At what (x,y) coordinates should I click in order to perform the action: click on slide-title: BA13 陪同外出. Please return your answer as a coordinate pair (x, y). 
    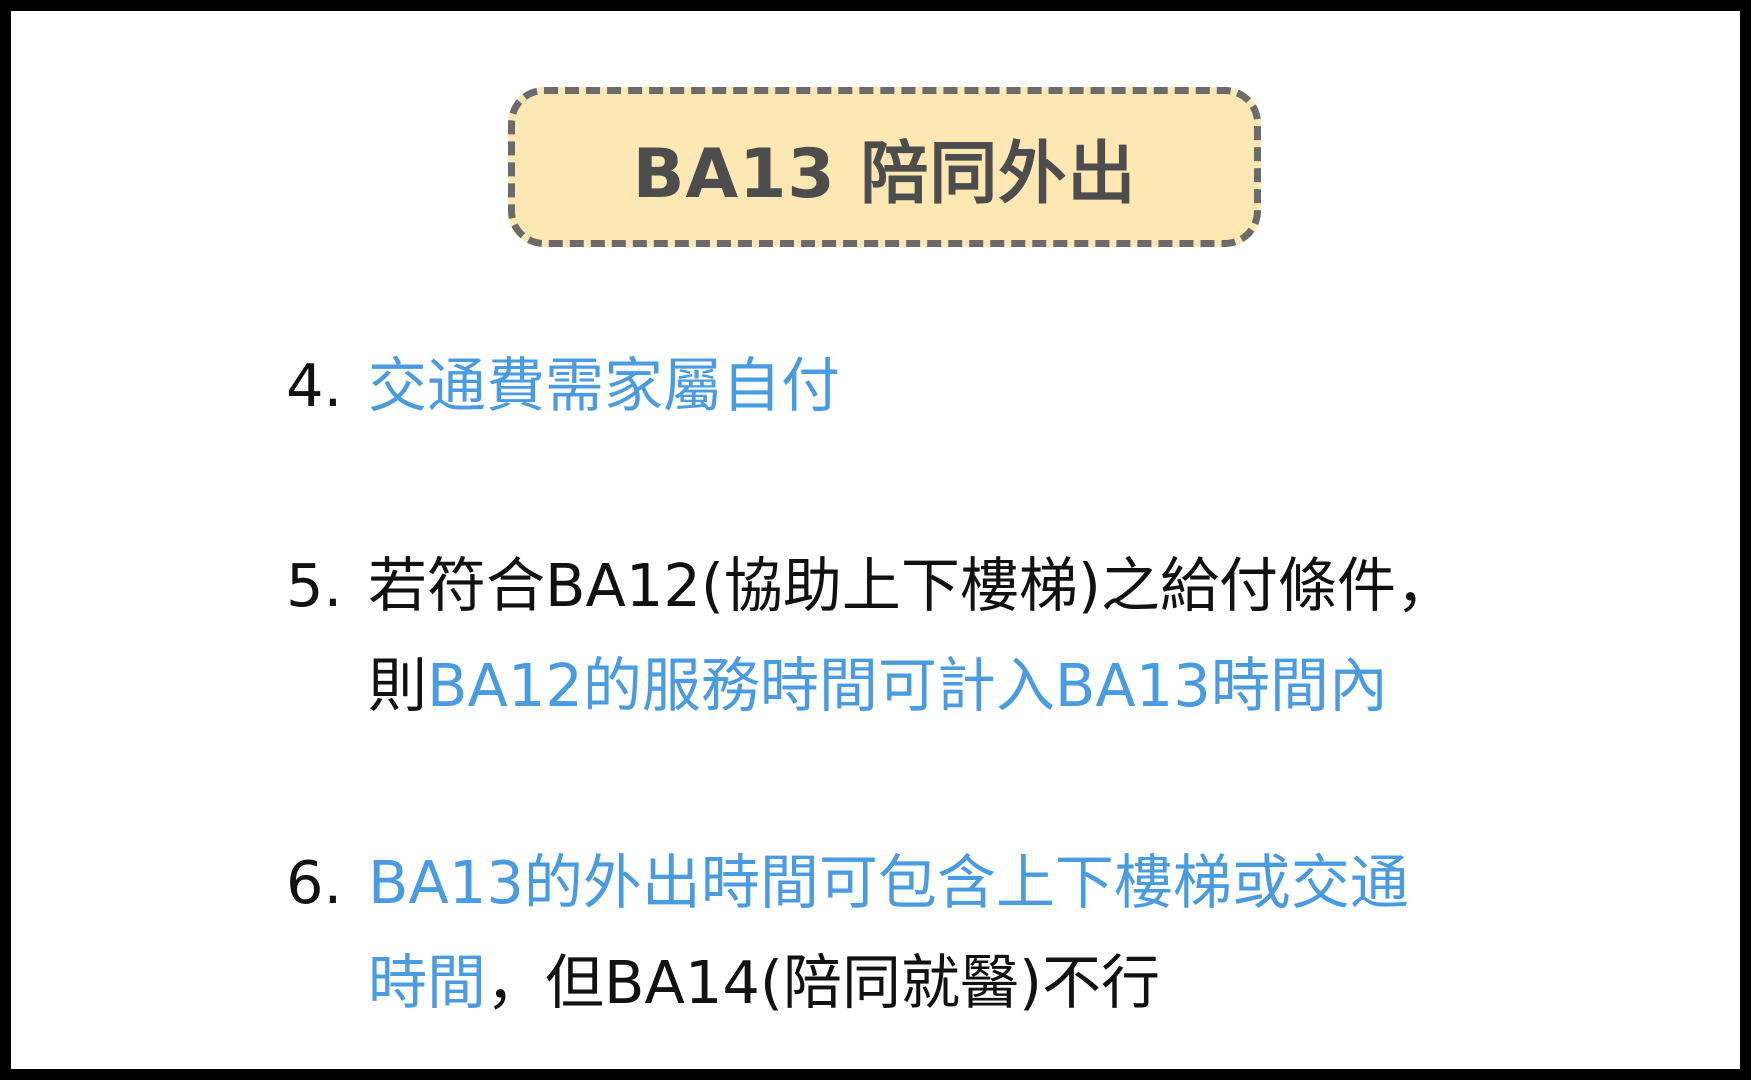
    Looking at the image, I should click on (884, 174).